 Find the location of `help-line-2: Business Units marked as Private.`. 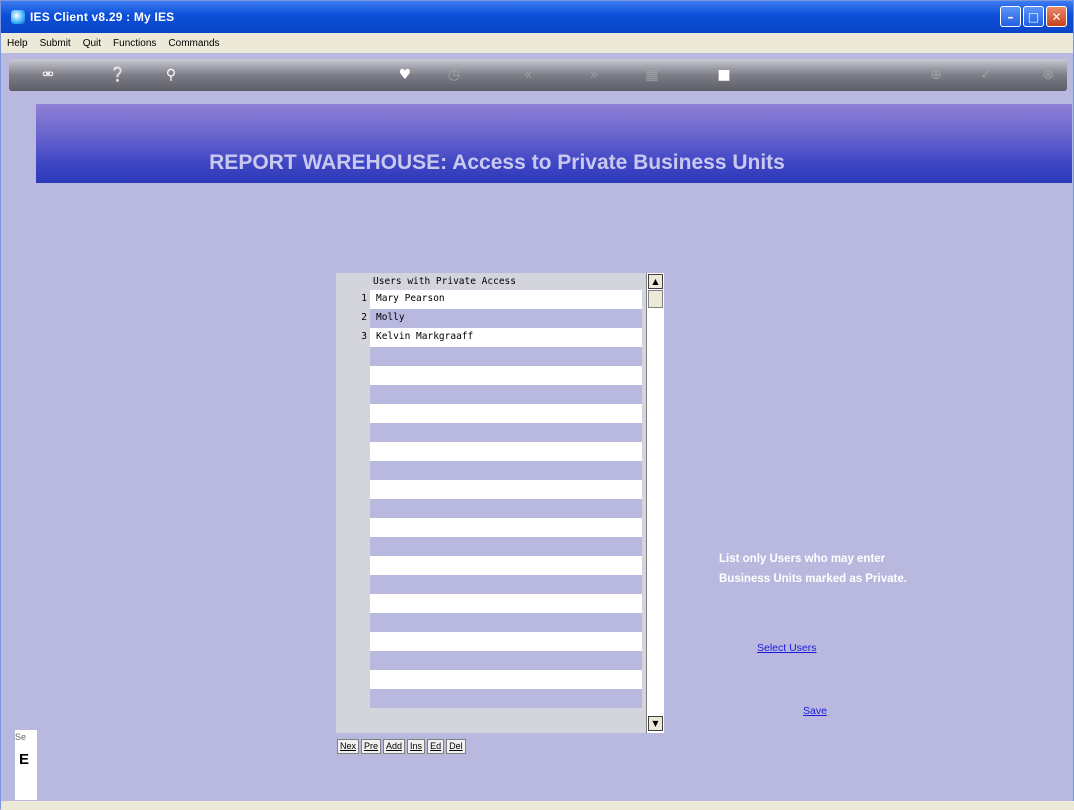

help-line-2: Business Units marked as Private. is located at coordinates (813, 579).